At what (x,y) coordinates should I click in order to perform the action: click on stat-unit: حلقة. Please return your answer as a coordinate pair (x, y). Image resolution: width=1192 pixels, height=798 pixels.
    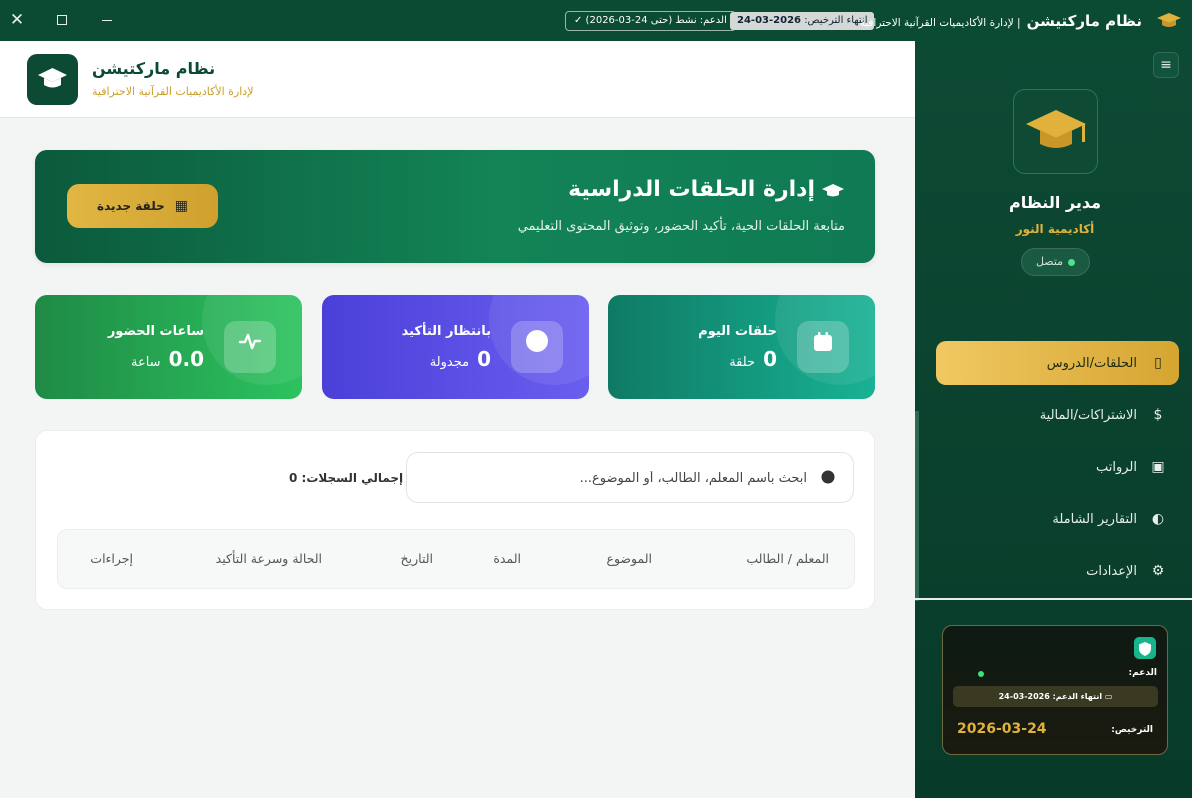
    Looking at the image, I should click on (742, 362).